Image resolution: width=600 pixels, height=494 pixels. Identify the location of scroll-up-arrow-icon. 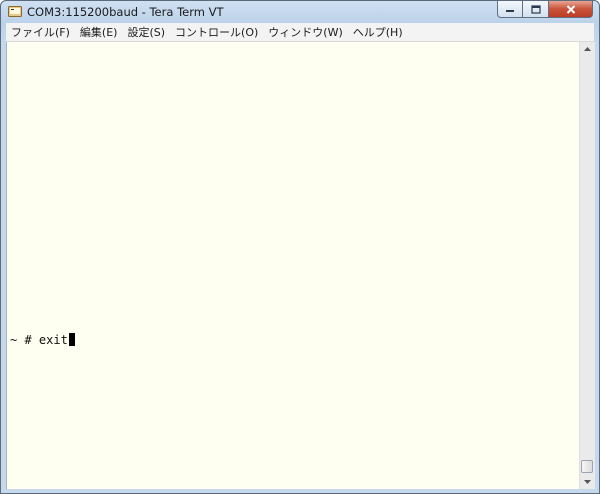
(587, 49).